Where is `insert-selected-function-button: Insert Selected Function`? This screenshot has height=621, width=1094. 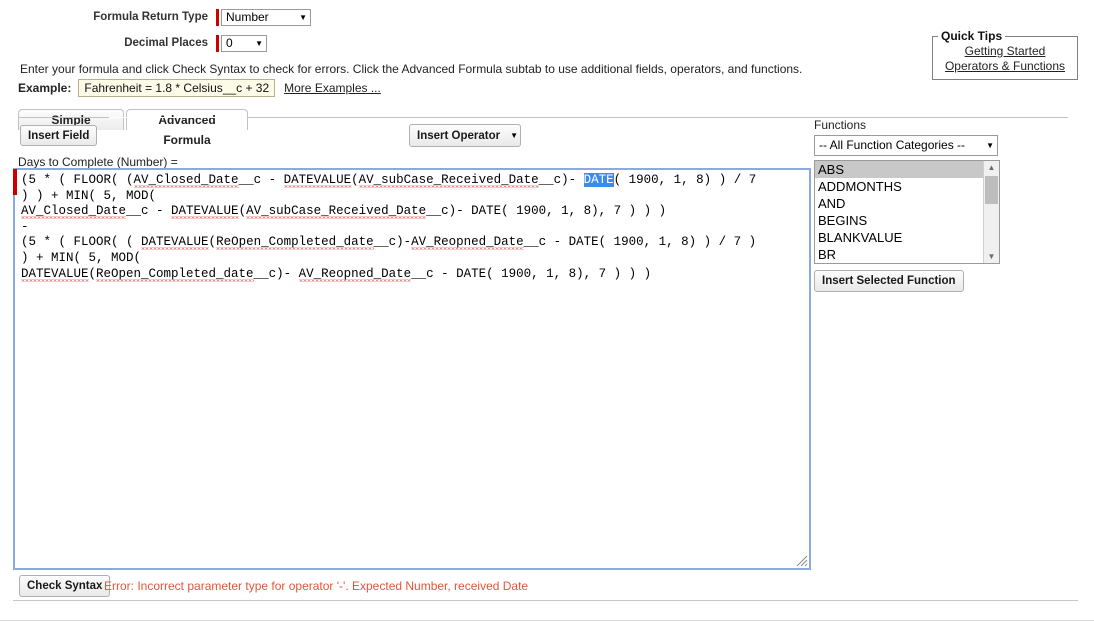 insert-selected-function-button: Insert Selected Function is located at coordinates (889, 281).